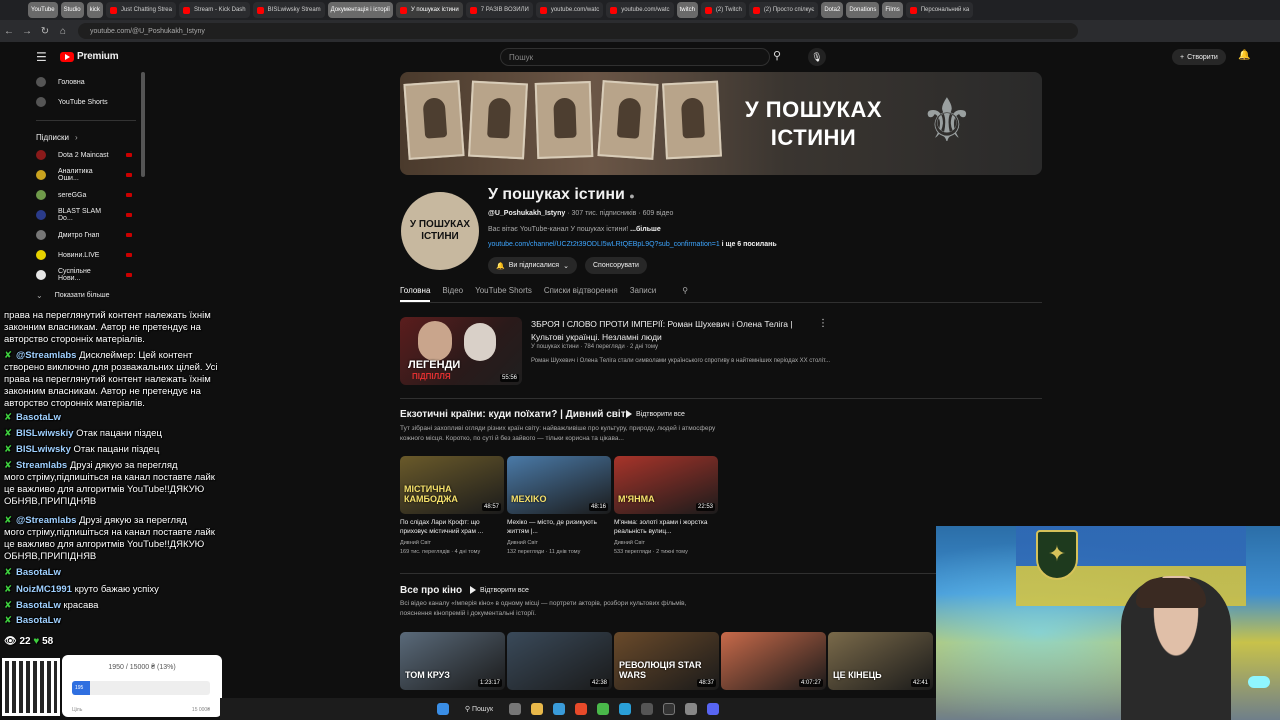 The width and height of the screenshot is (1280, 720). I want to click on browser-tab: Персональний ка, so click(939, 10).